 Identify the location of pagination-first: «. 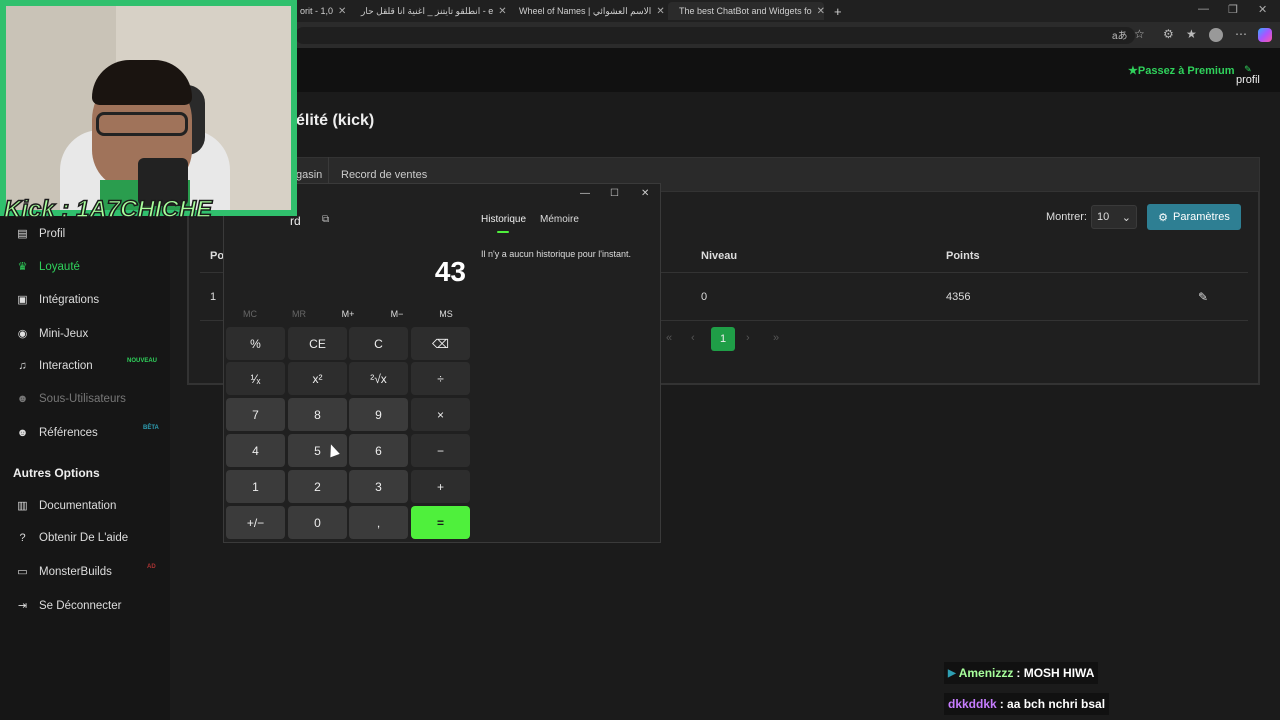
(669, 338).